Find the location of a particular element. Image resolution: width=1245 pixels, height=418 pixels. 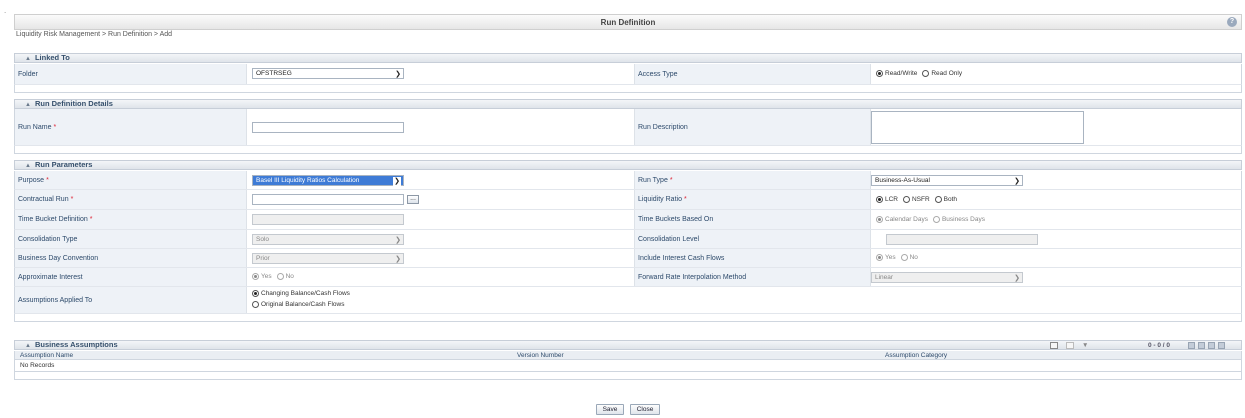

approx-interest-no-radio is located at coordinates (280, 277).